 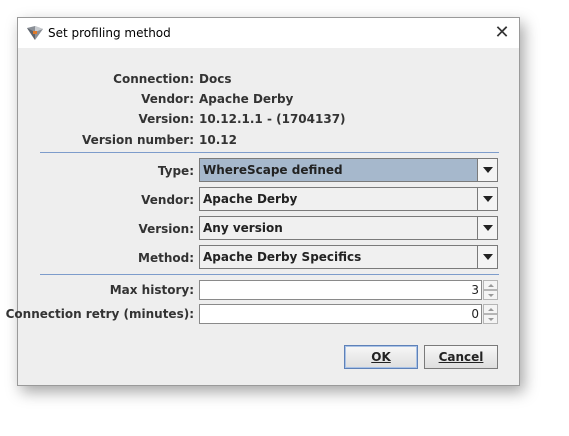 What do you see at coordinates (167, 99) in the screenshot?
I see `vendor-info-label: Vendor:` at bounding box center [167, 99].